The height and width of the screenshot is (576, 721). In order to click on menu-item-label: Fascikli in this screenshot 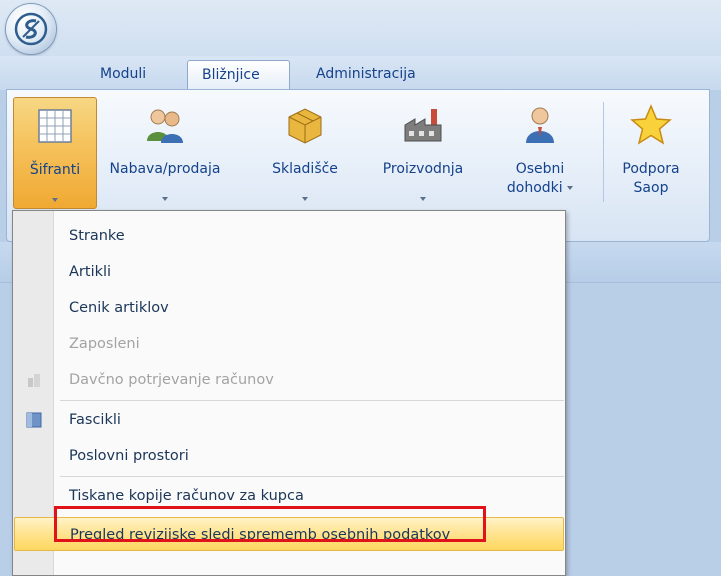, I will do `click(95, 420)`.